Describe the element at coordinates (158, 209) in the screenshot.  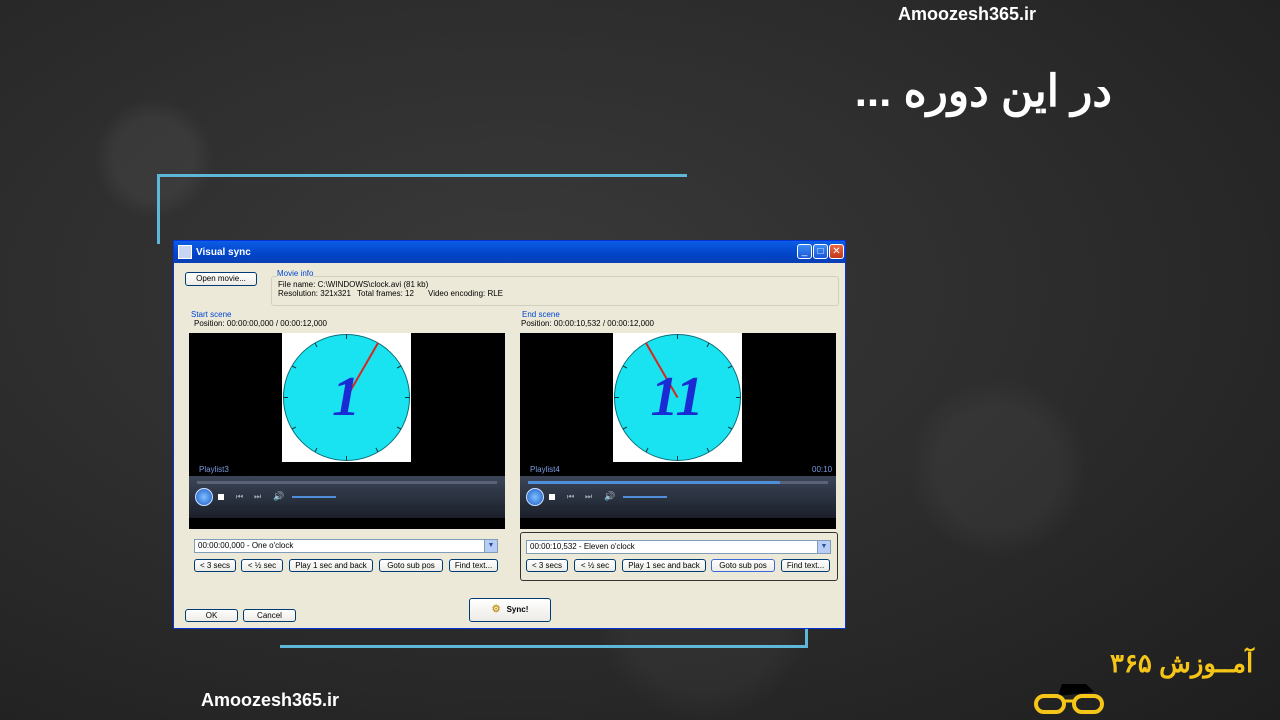
I see `frame-line-left` at that location.